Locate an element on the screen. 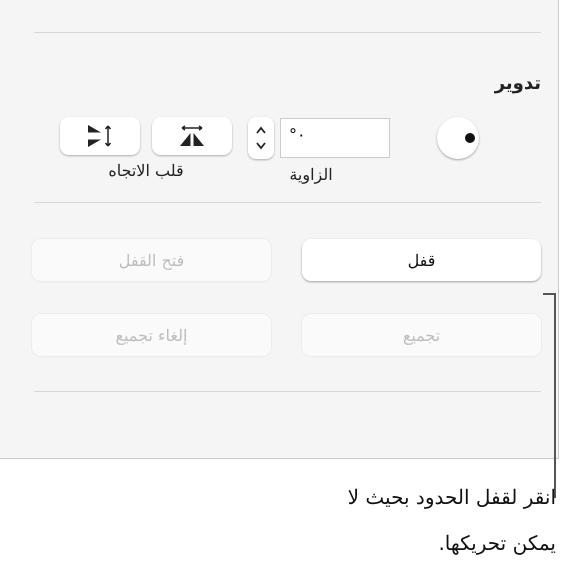 This screenshot has width=577, height=563. flip-vertical-button is located at coordinates (100, 136).